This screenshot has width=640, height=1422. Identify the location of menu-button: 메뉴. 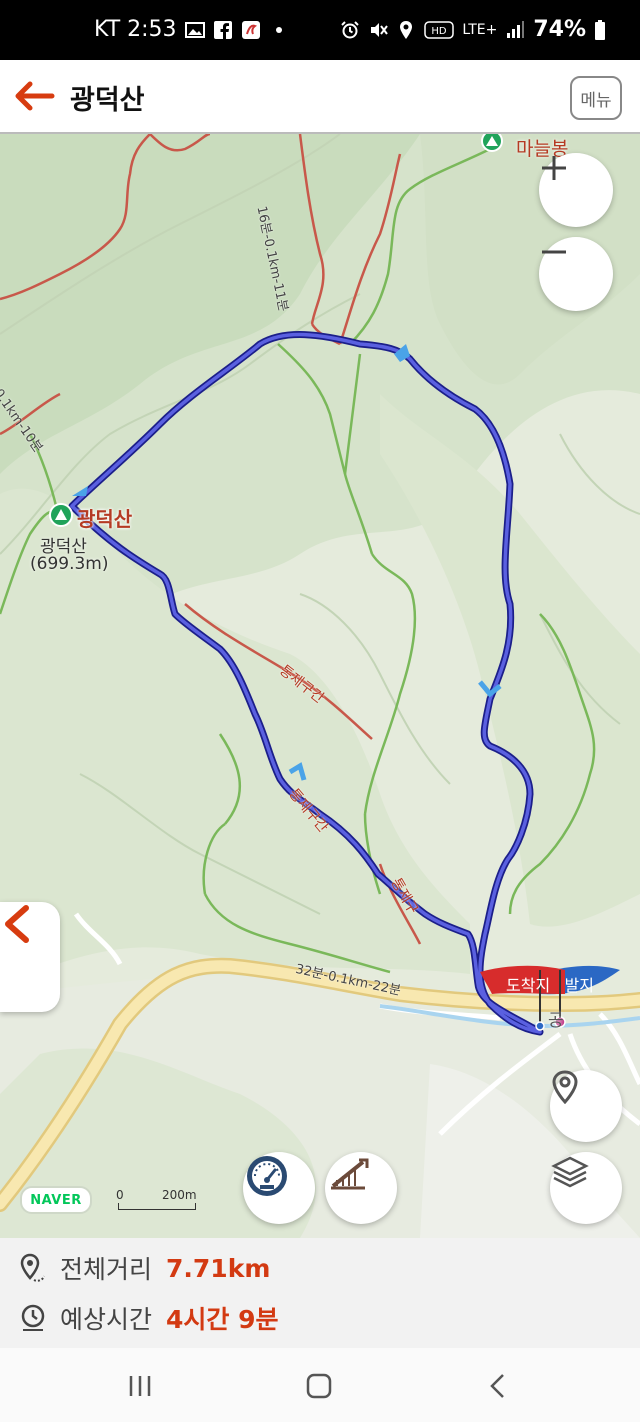
(596, 98).